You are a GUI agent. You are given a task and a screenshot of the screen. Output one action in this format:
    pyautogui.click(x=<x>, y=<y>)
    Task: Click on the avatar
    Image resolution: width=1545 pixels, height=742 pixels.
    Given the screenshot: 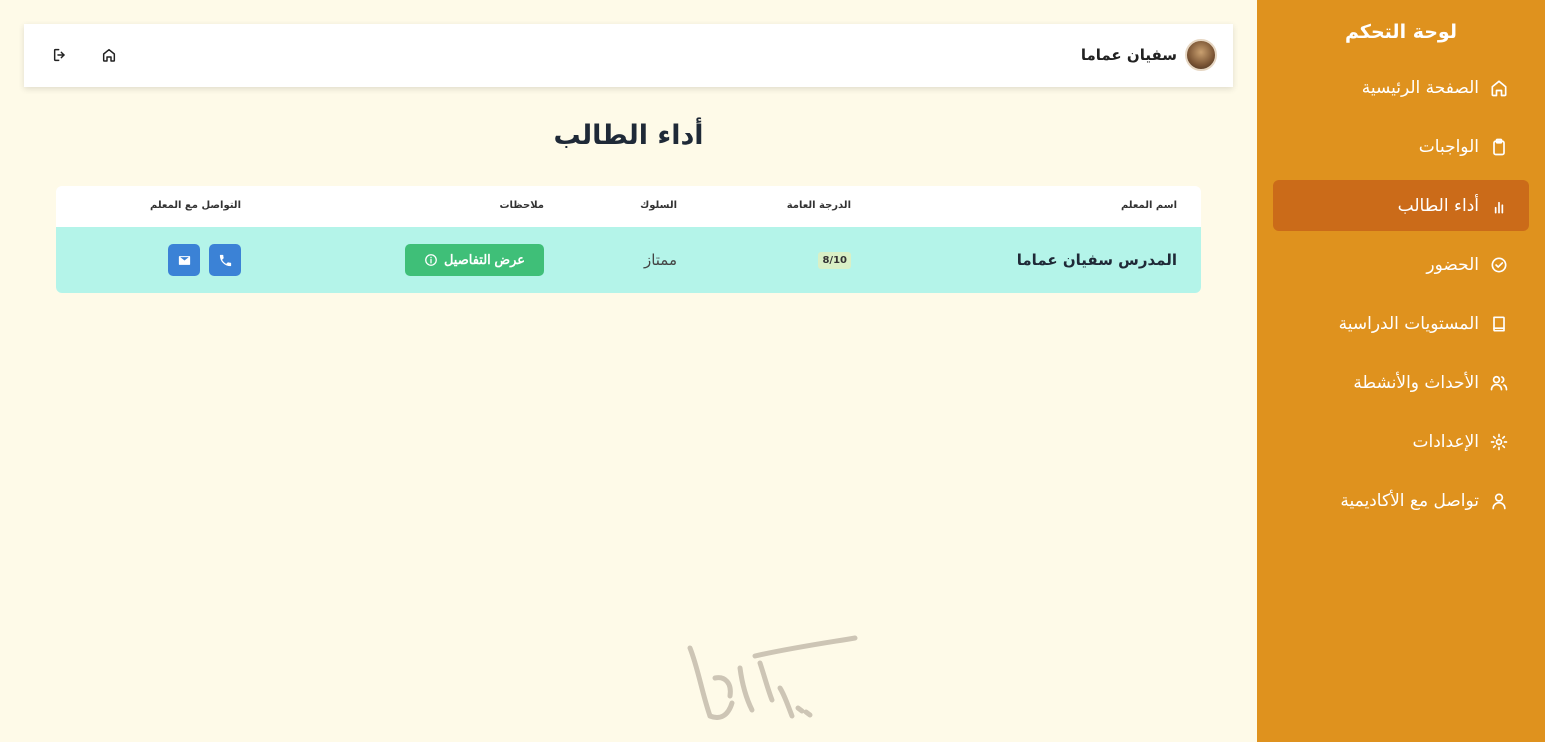 What is the action you would take?
    pyautogui.click(x=1201, y=55)
    